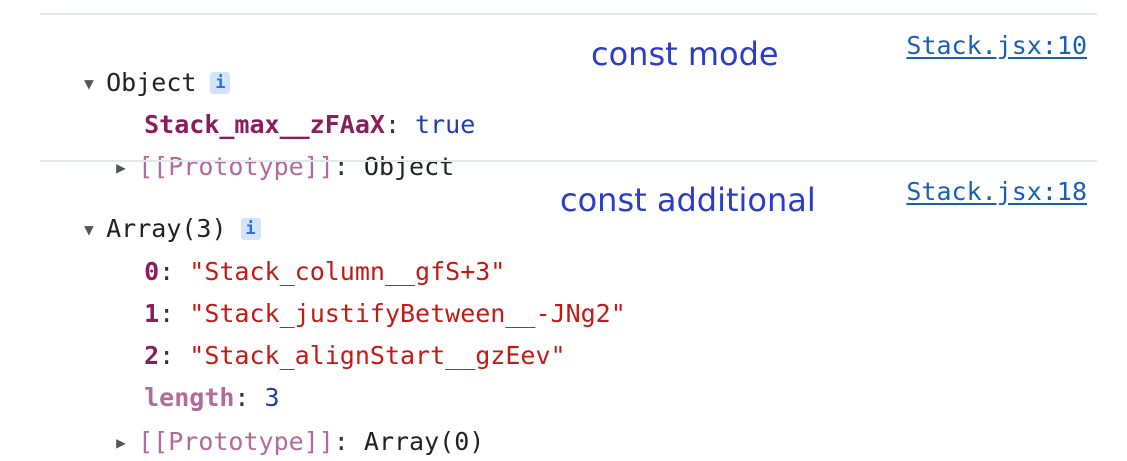 The width and height of the screenshot is (1127, 461). Describe the element at coordinates (285, 422) in the screenshot. I see `array-prototype-row: ▶ [[Prototype]]: Array(0)` at that location.